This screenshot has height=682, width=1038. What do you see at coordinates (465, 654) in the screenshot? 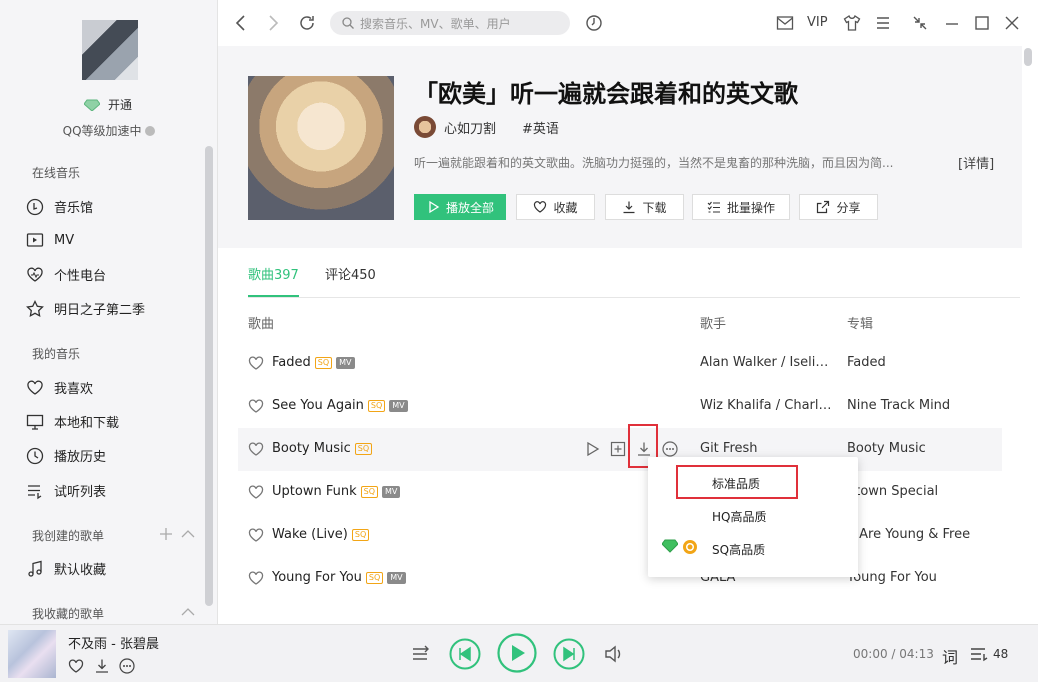
I see `previous-icon` at bounding box center [465, 654].